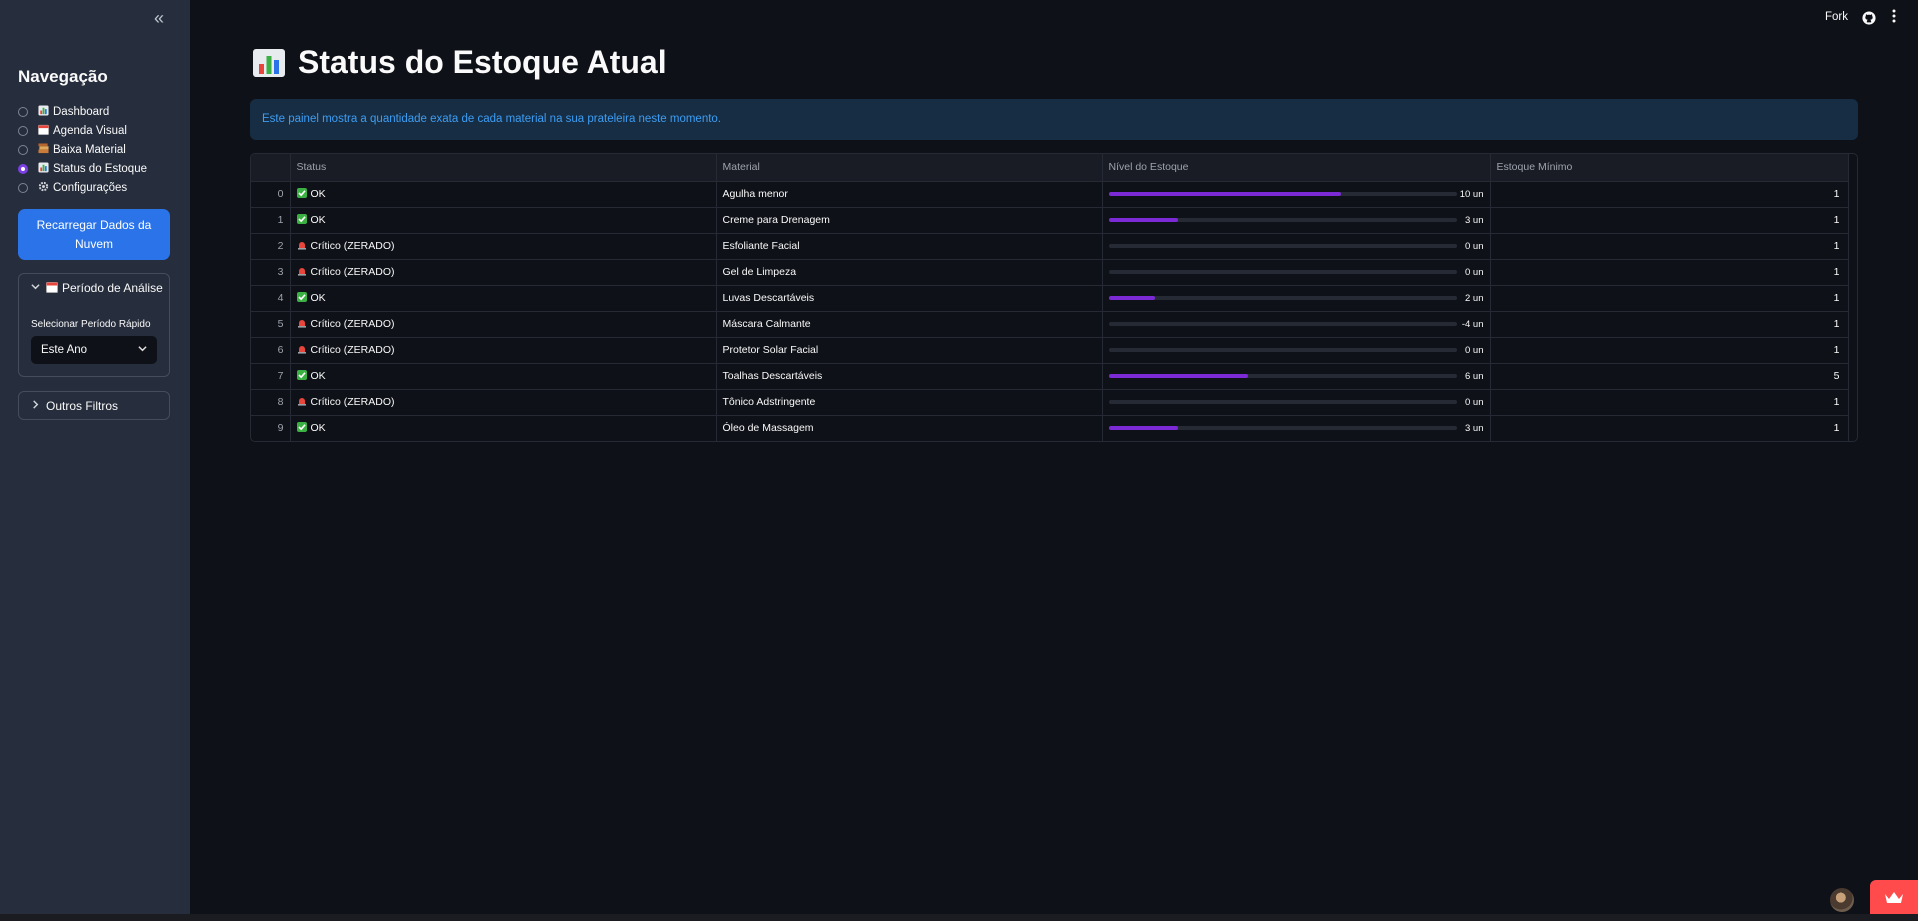 The width and height of the screenshot is (1918, 921). I want to click on table-row: 2 Crítico (ZERADO) Esfoliante Facial 0 un 1, so click(1050, 246).